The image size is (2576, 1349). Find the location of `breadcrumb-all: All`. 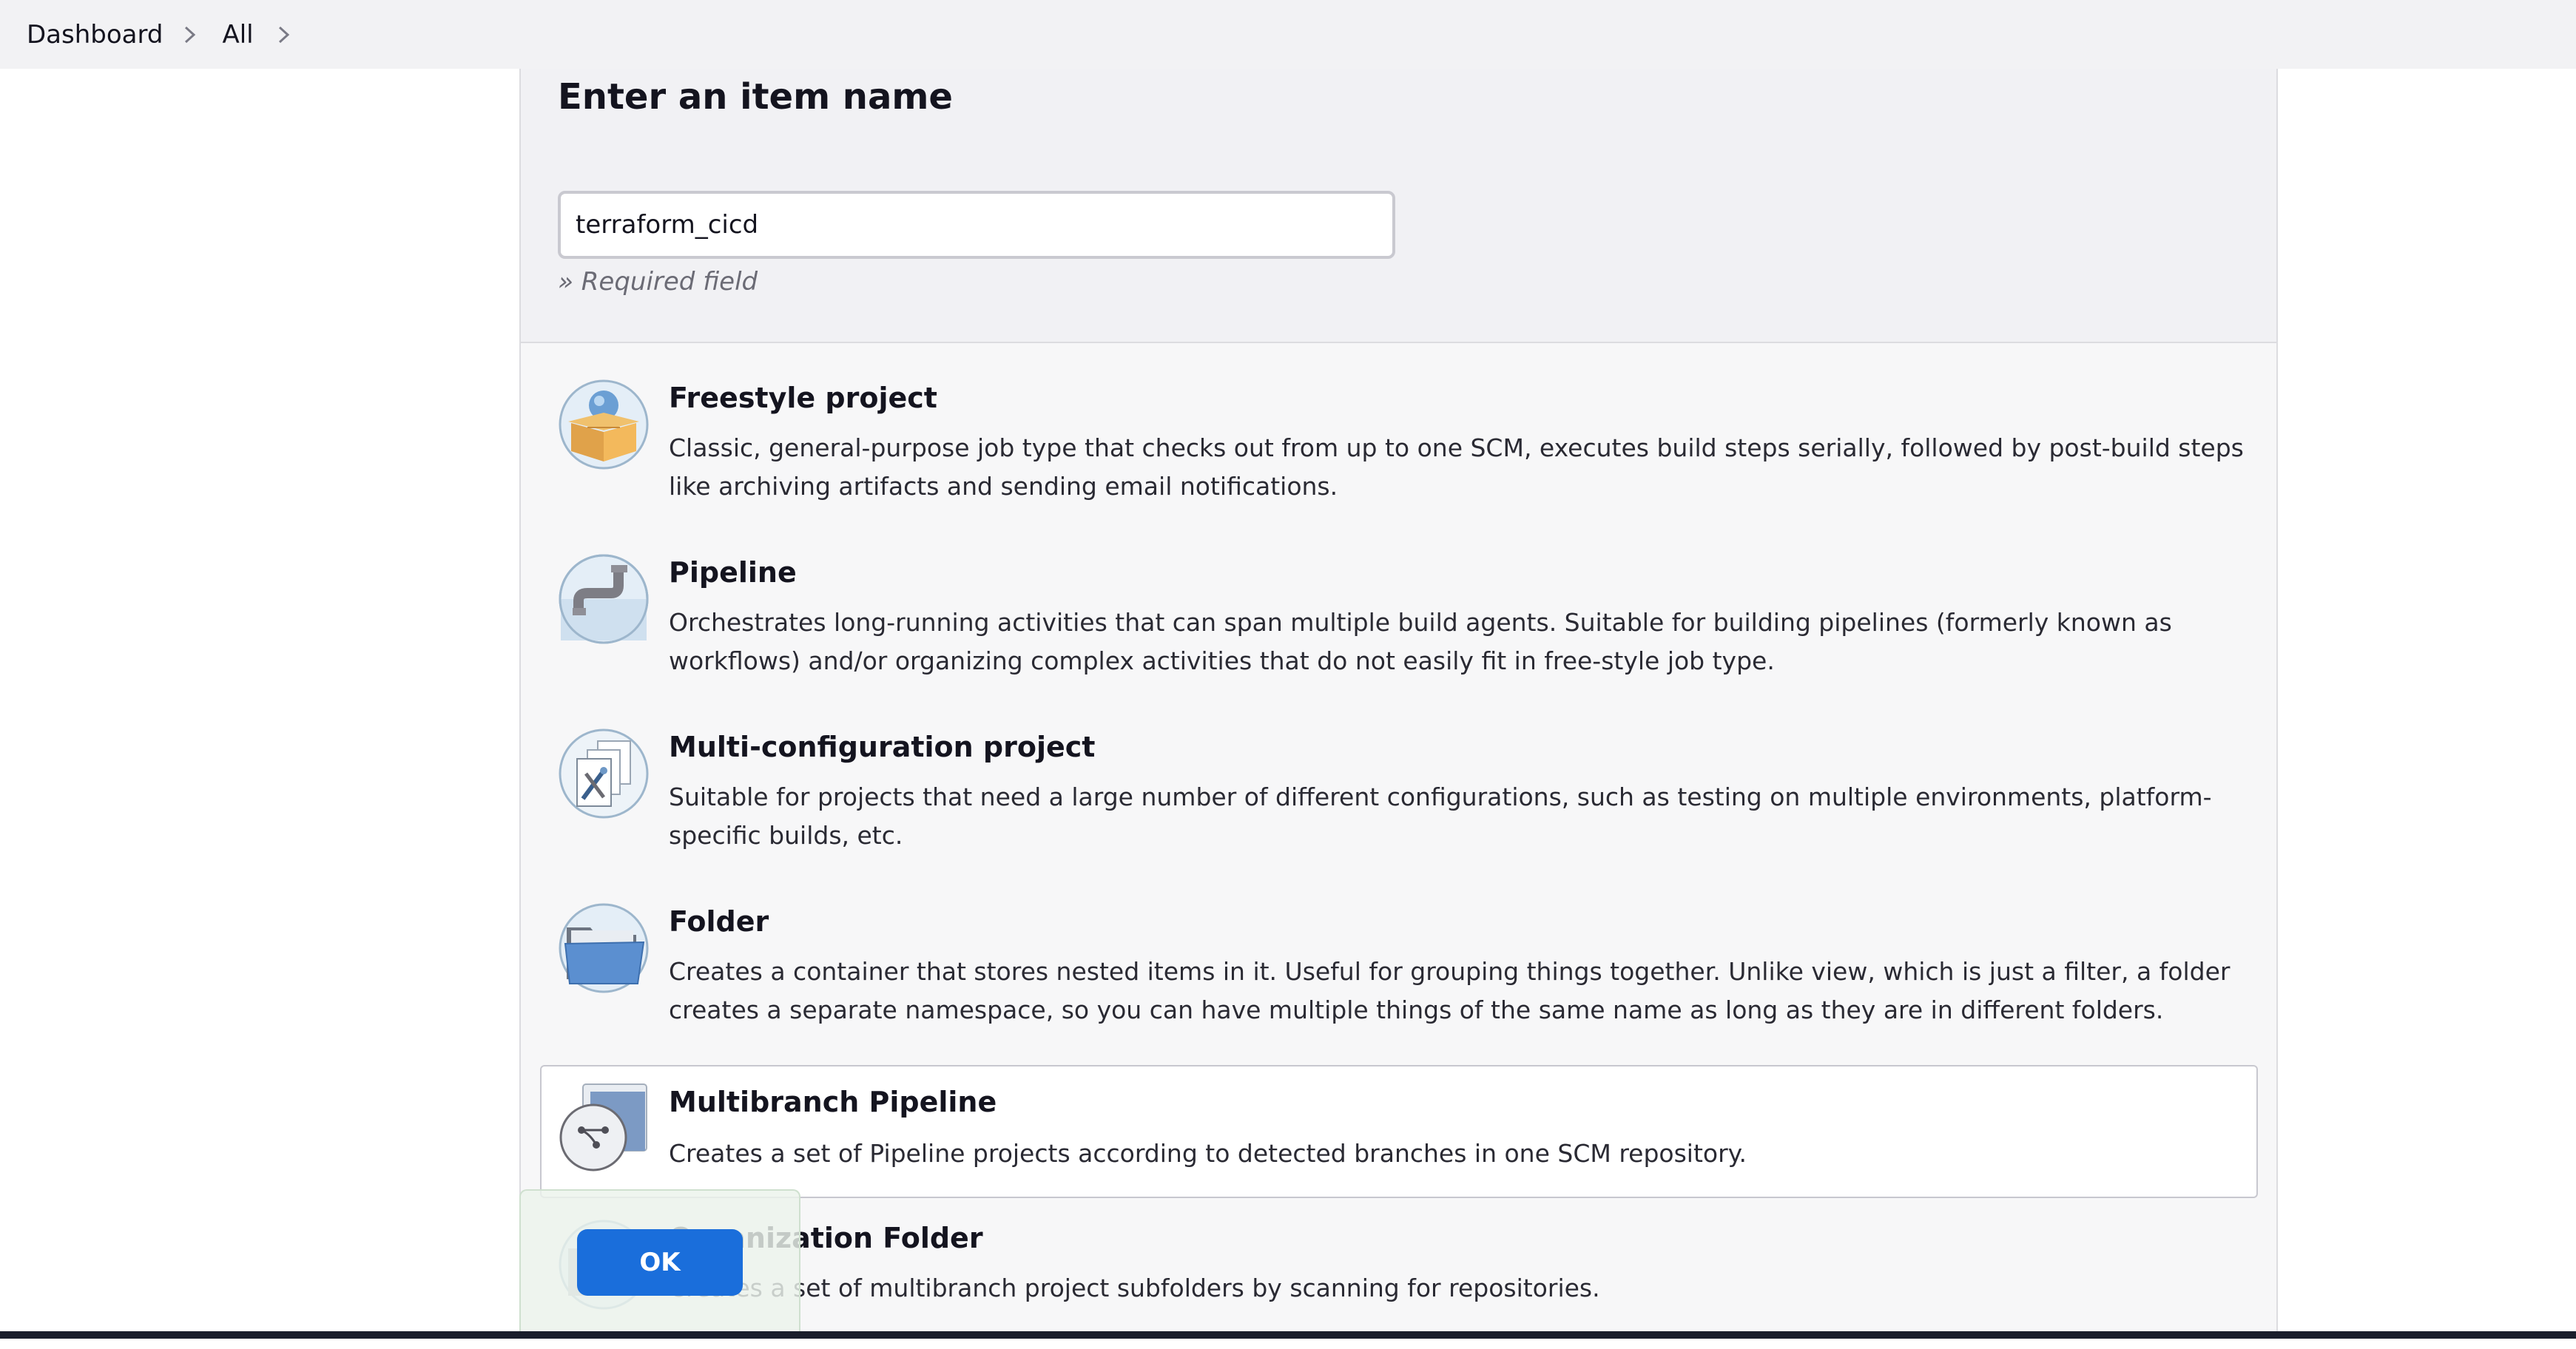

breadcrumb-all: All is located at coordinates (237, 35).